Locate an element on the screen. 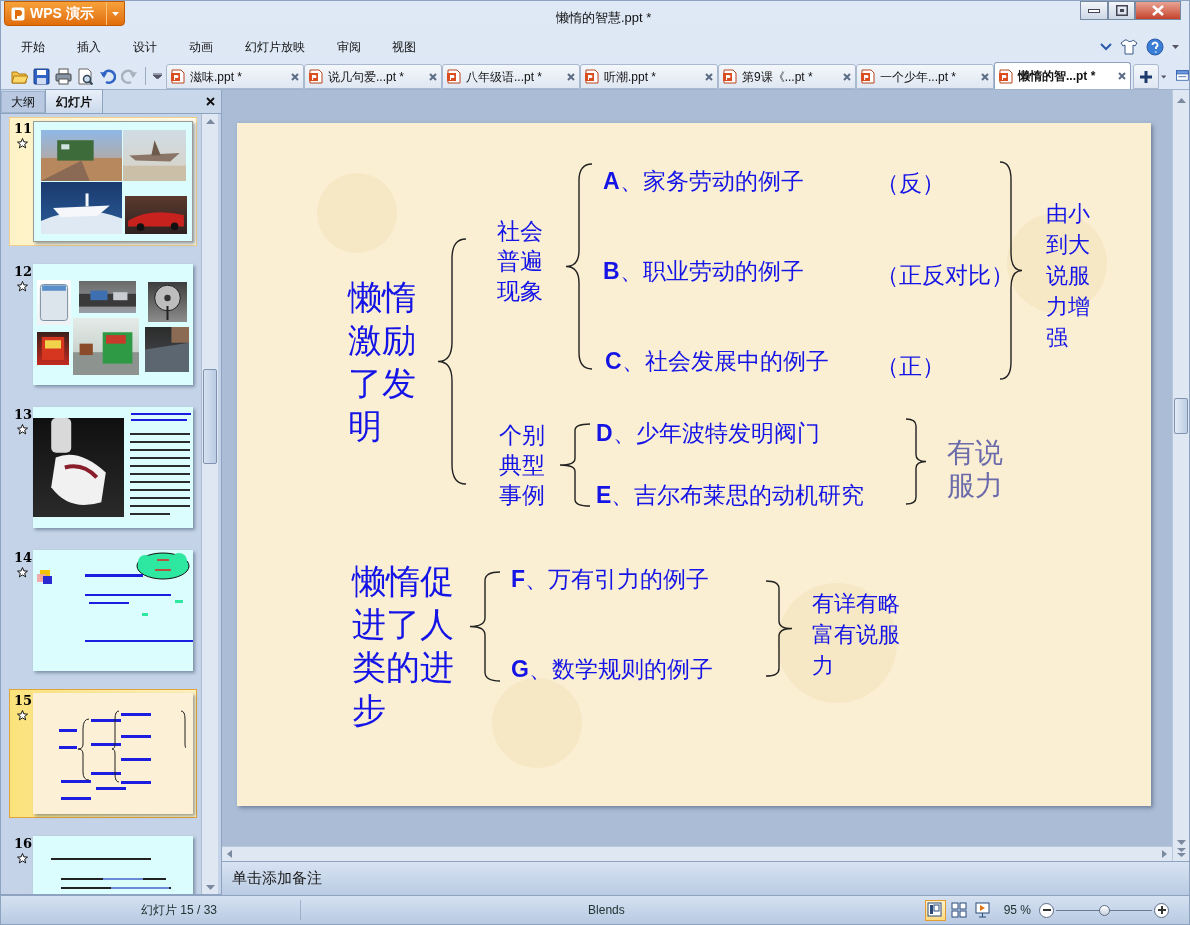 The height and width of the screenshot is (925, 1190). menu-tab: 设计 is located at coordinates (145, 47).